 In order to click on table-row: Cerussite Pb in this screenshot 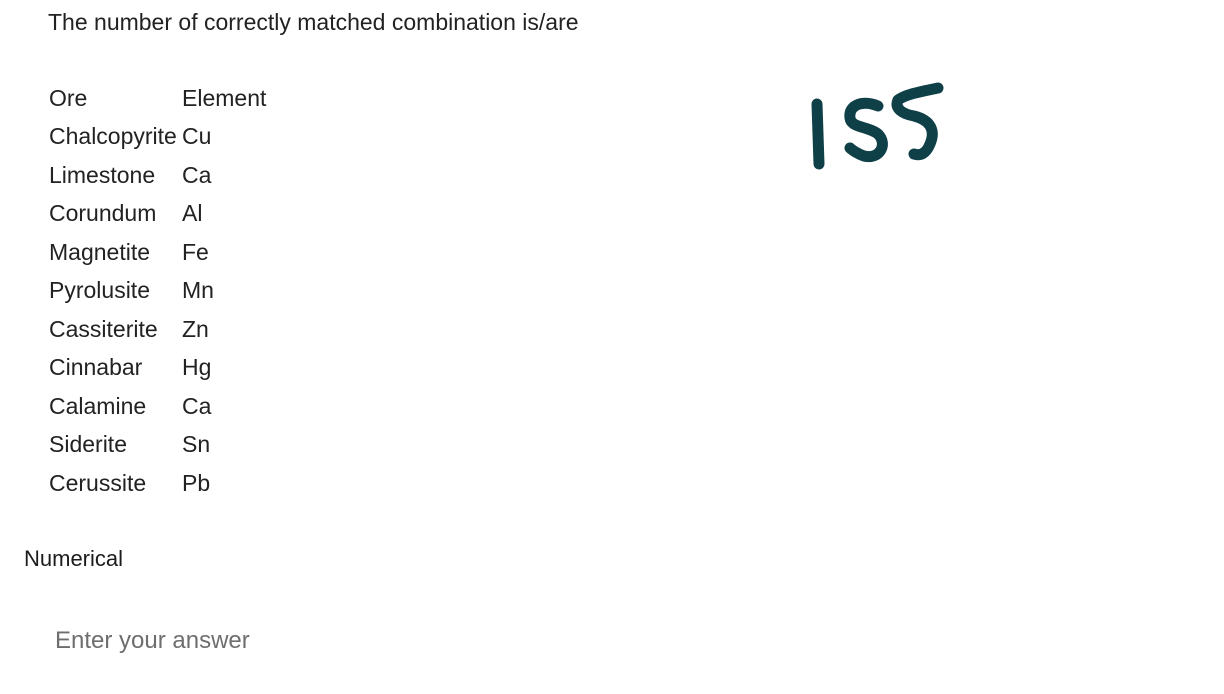, I will do `click(157, 483)`.